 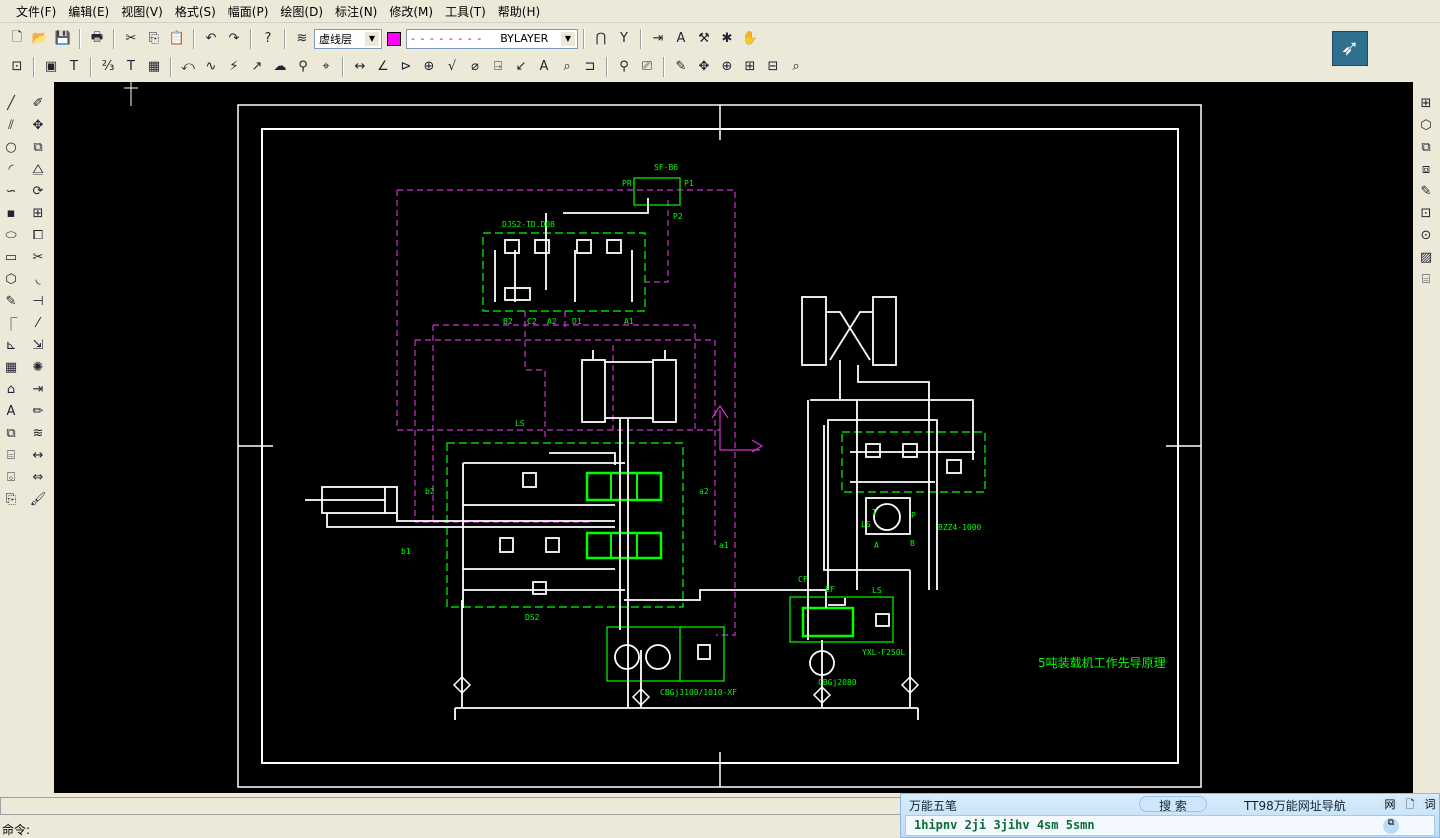 I want to click on trim-icon: ✂, so click(x=38, y=257).